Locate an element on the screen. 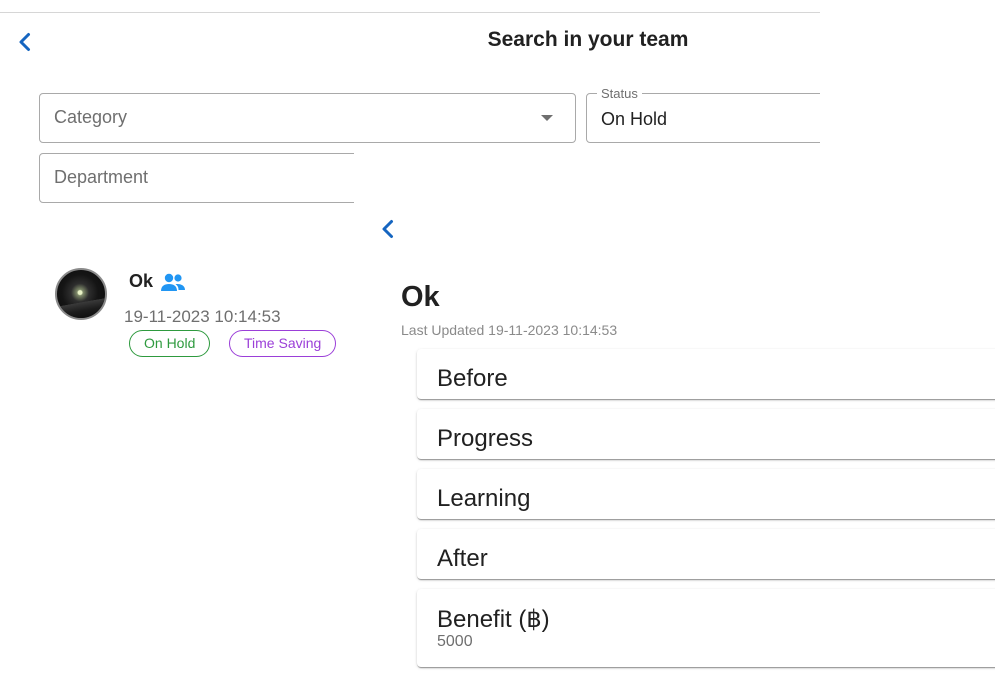  chevron-left-icon is located at coordinates (387, 229).